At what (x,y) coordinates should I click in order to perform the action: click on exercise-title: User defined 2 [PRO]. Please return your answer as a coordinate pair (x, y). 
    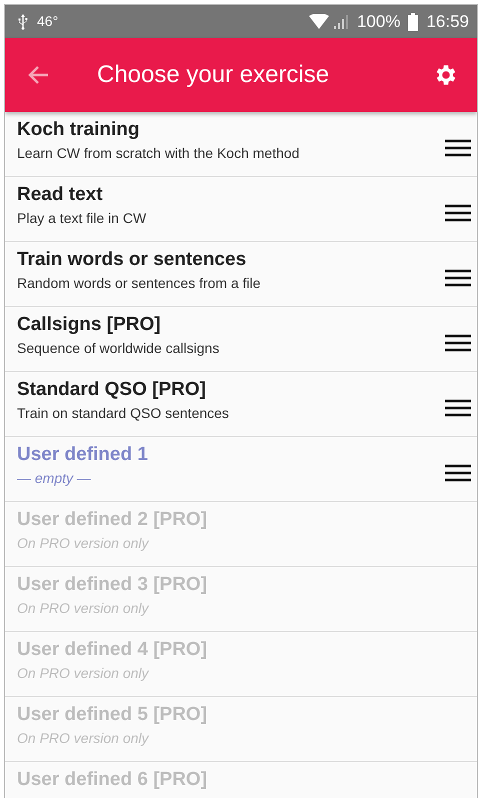
    Looking at the image, I should click on (112, 520).